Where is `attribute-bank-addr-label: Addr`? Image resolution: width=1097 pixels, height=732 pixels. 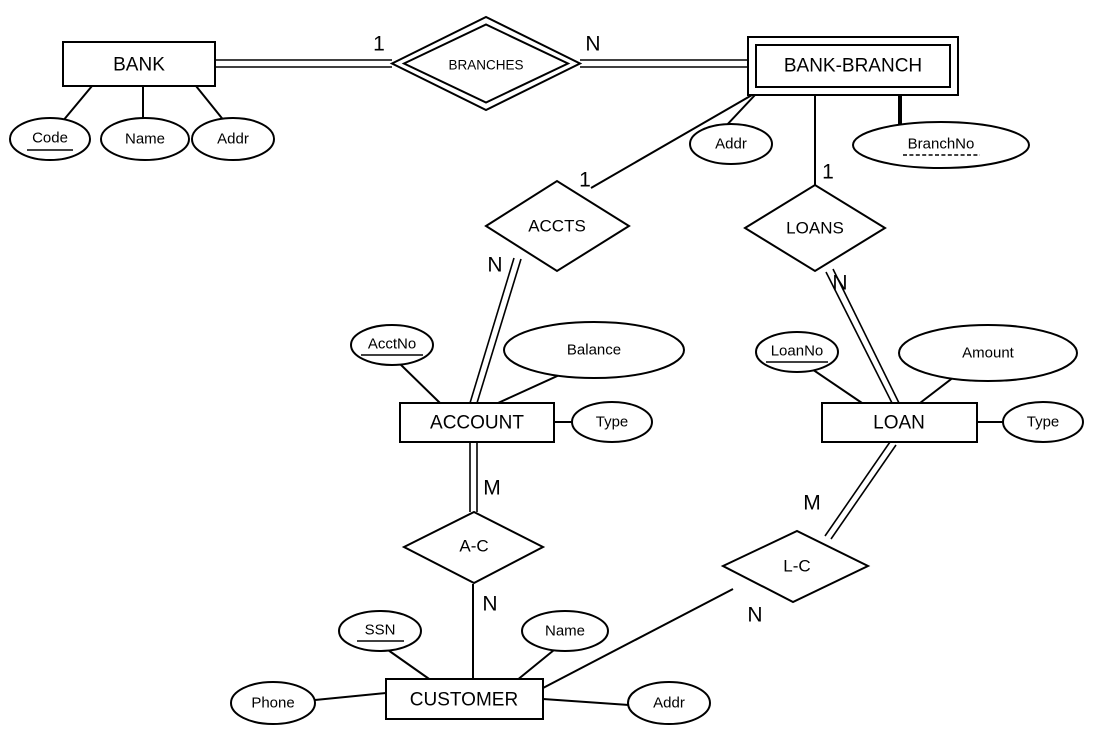 attribute-bank-addr-label: Addr is located at coordinates (233, 139).